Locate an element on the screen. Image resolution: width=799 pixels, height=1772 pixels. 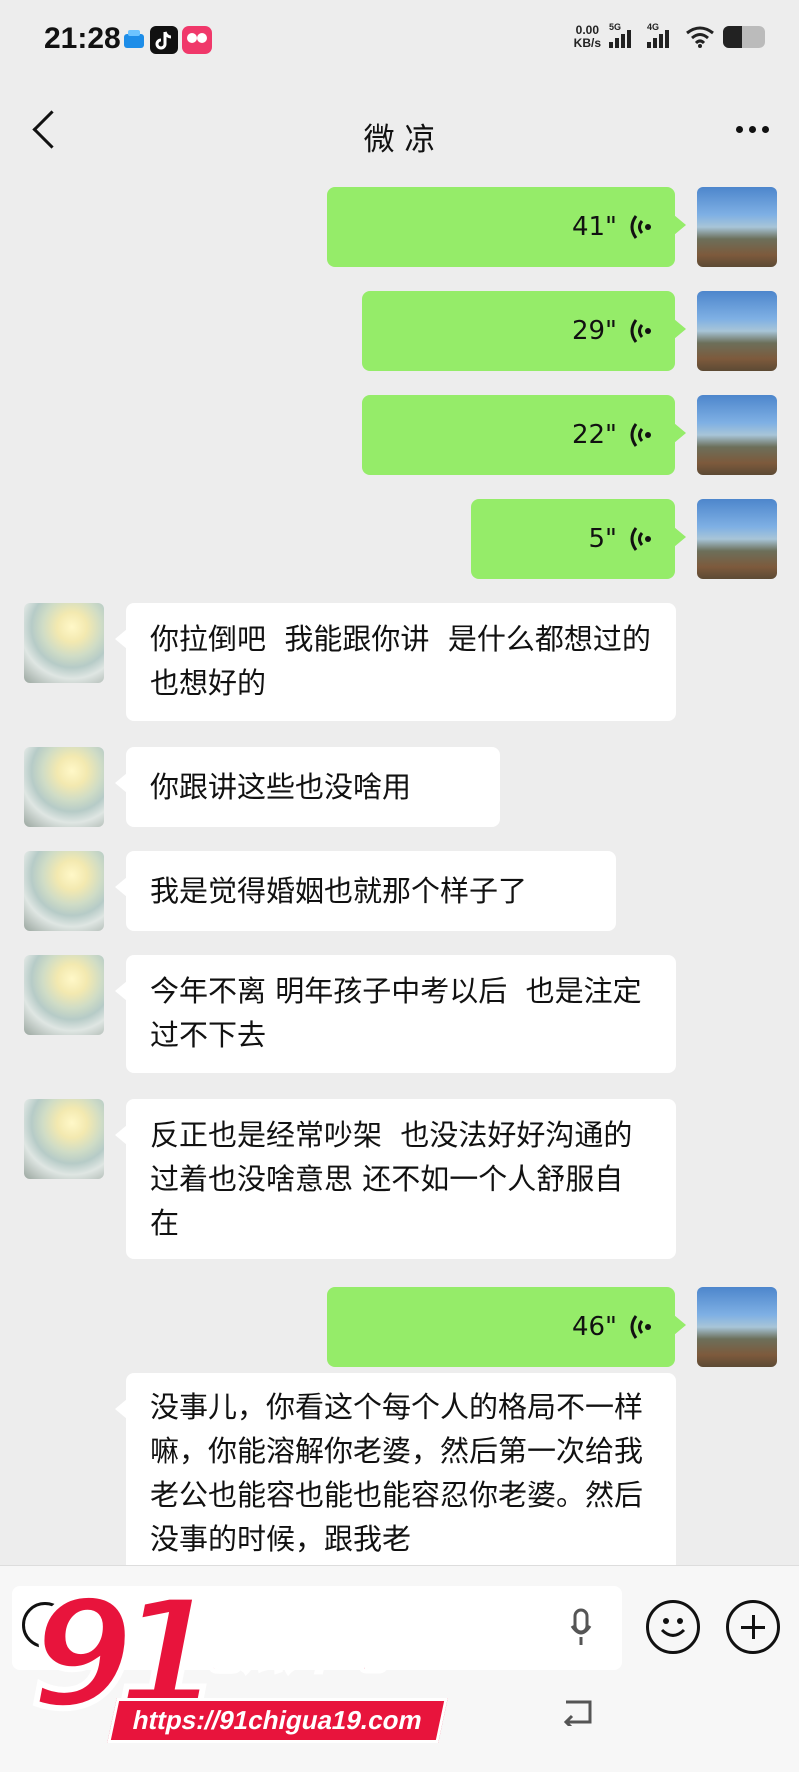
cloud-app-icon is located at coordinates (134, 39).